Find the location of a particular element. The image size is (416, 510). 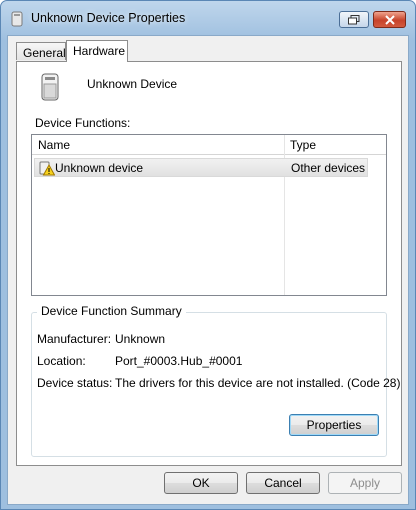

cancel-button-label: Cancel is located at coordinates (283, 483).